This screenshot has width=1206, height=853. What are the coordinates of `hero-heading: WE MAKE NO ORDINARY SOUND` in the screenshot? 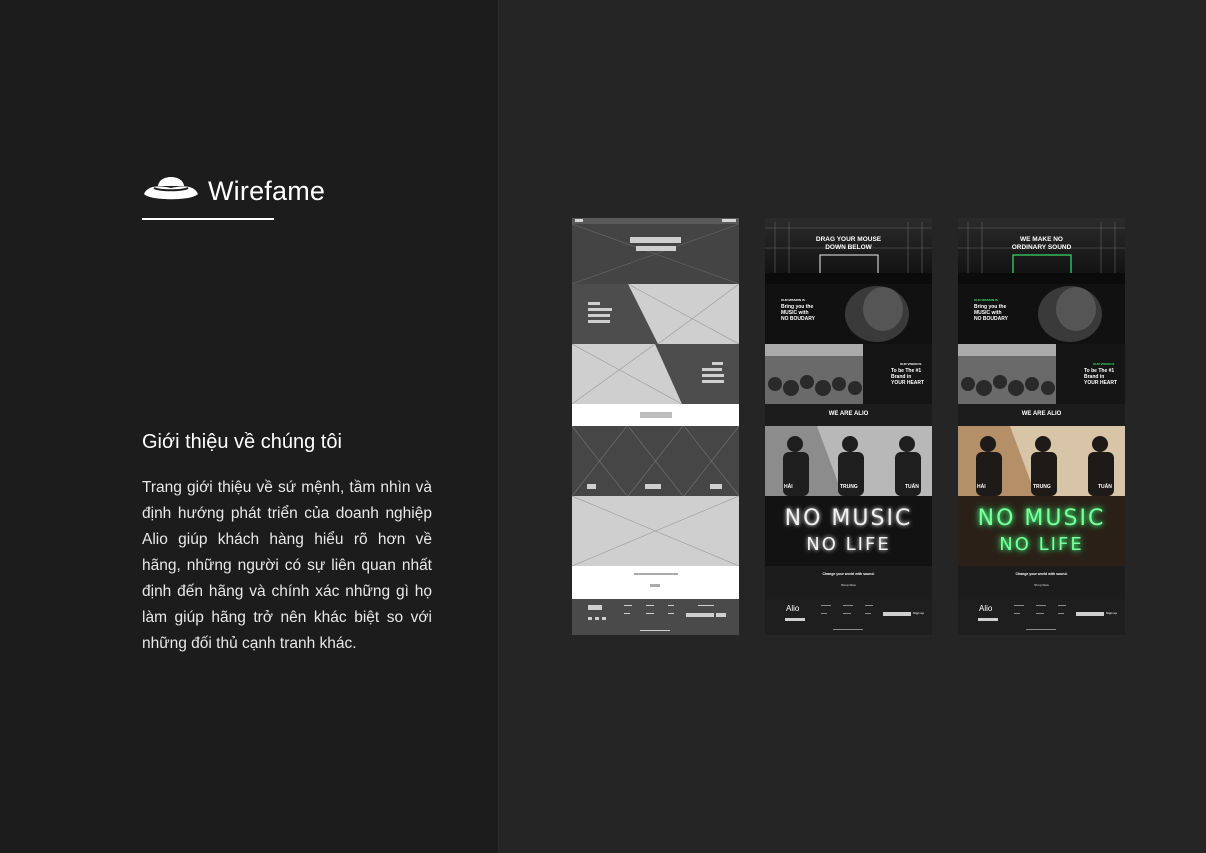 It's located at (1041, 243).